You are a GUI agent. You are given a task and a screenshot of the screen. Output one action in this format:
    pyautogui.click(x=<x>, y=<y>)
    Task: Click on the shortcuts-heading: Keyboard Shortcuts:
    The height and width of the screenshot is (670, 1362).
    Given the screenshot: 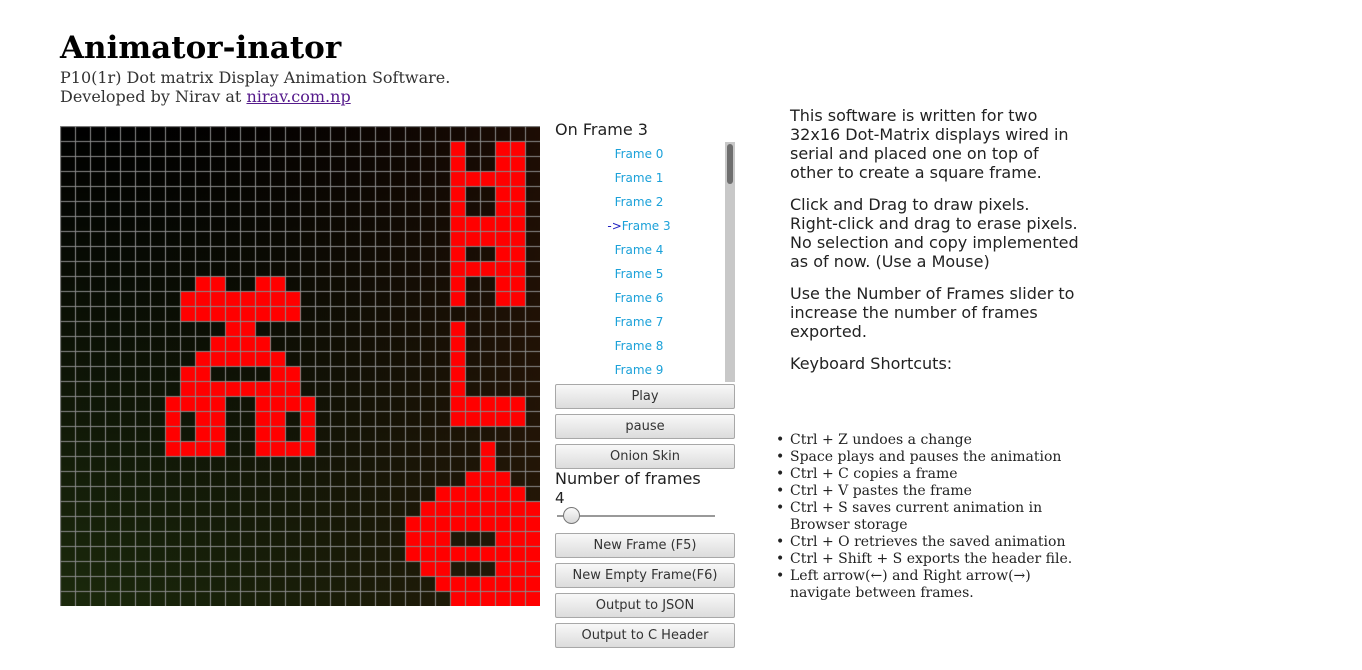 What is the action you would take?
    pyautogui.click(x=871, y=363)
    